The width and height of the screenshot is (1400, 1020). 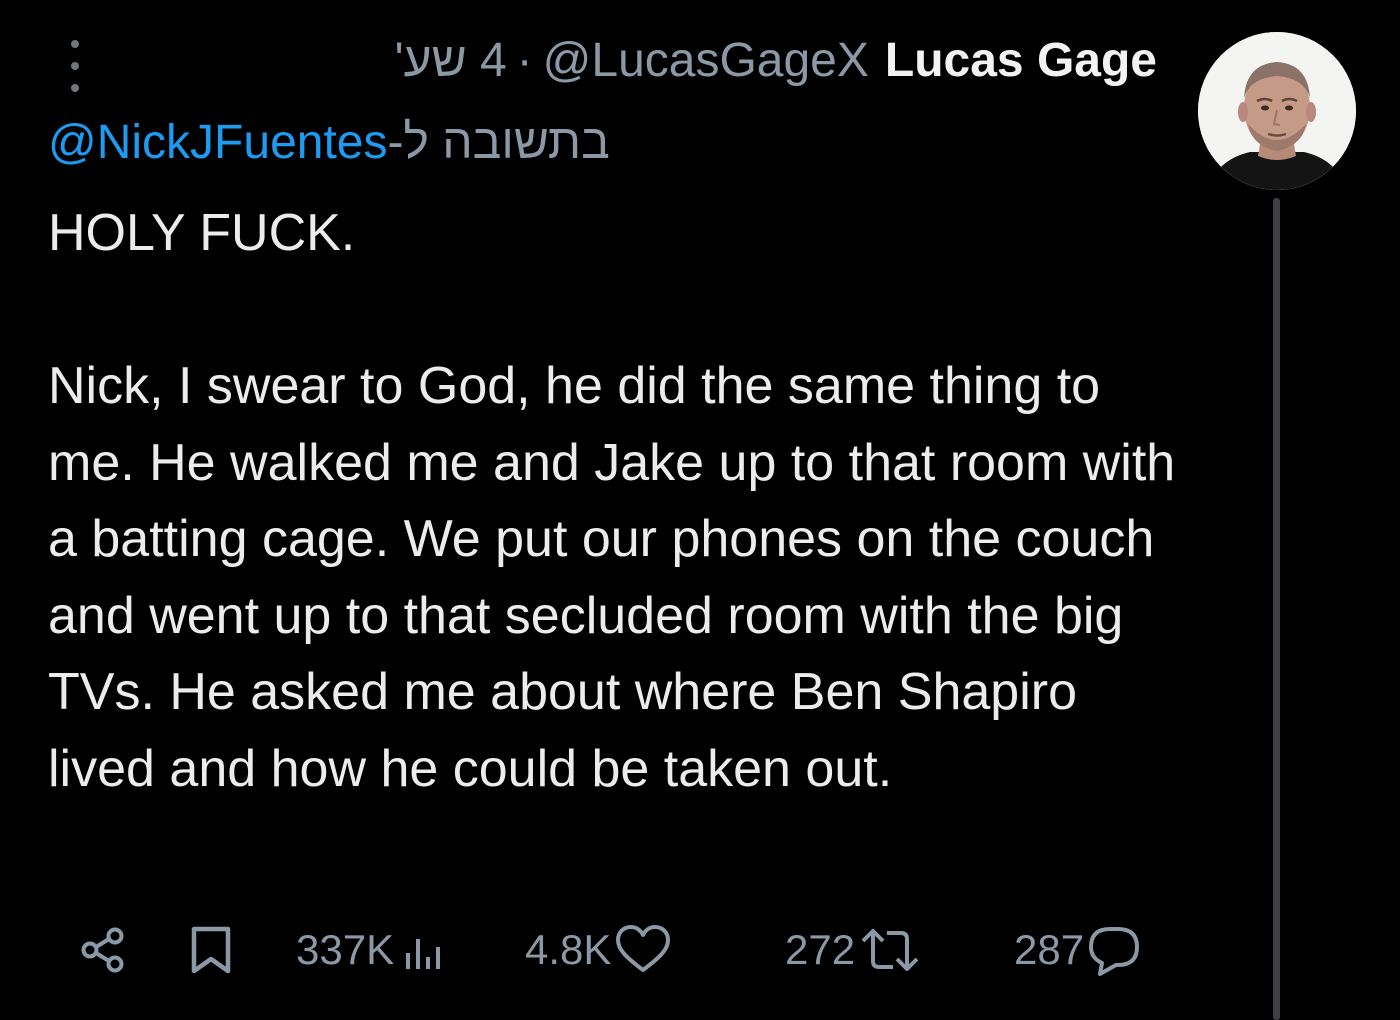 I want to click on reply-label: בתשובה ל-, so click(x=498, y=142).